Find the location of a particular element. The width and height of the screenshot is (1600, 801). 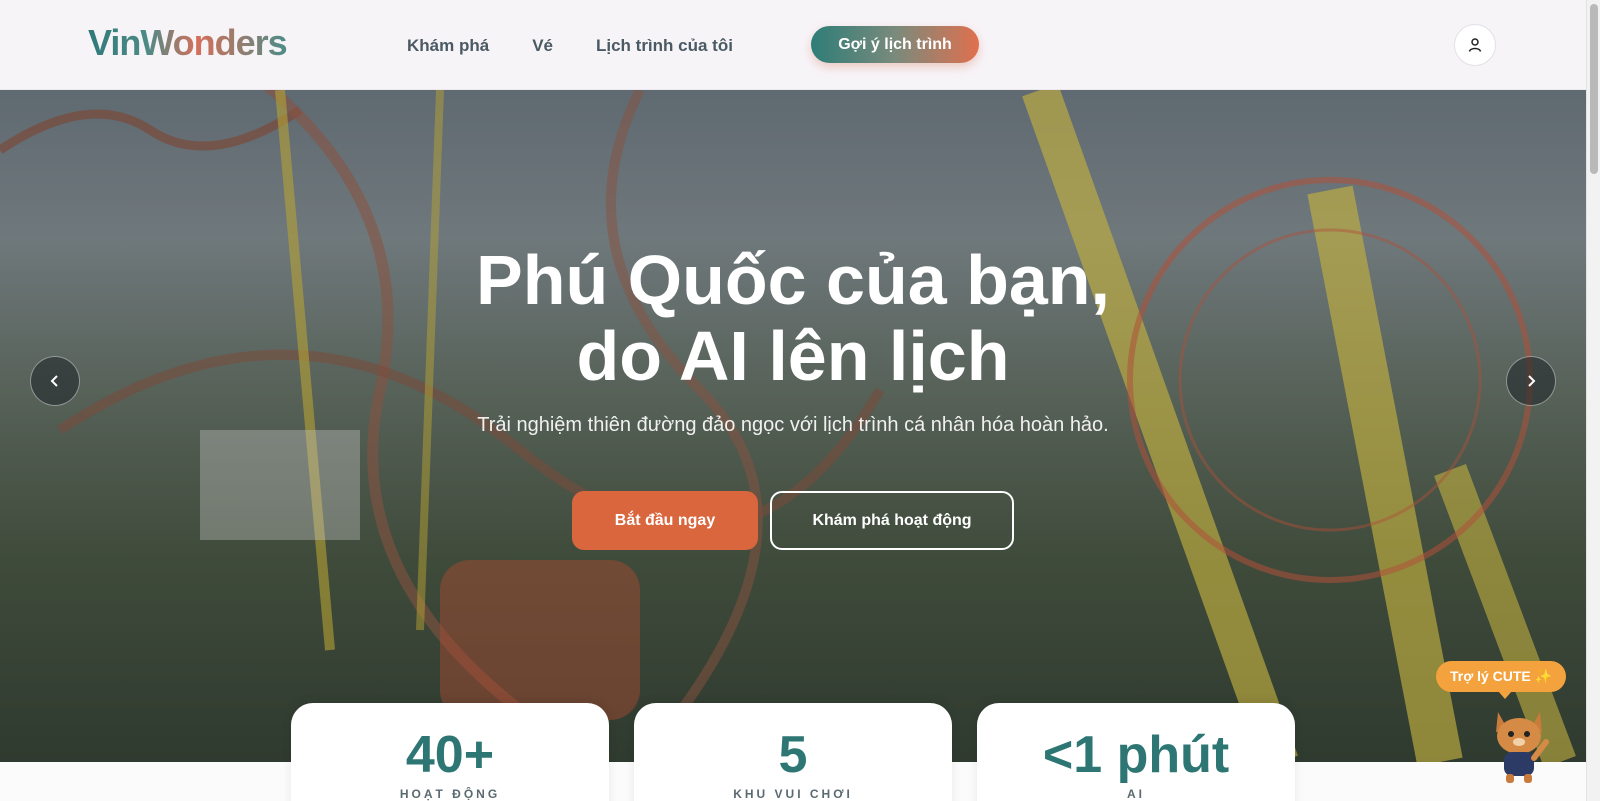

user-account-button is located at coordinates (1475, 45).